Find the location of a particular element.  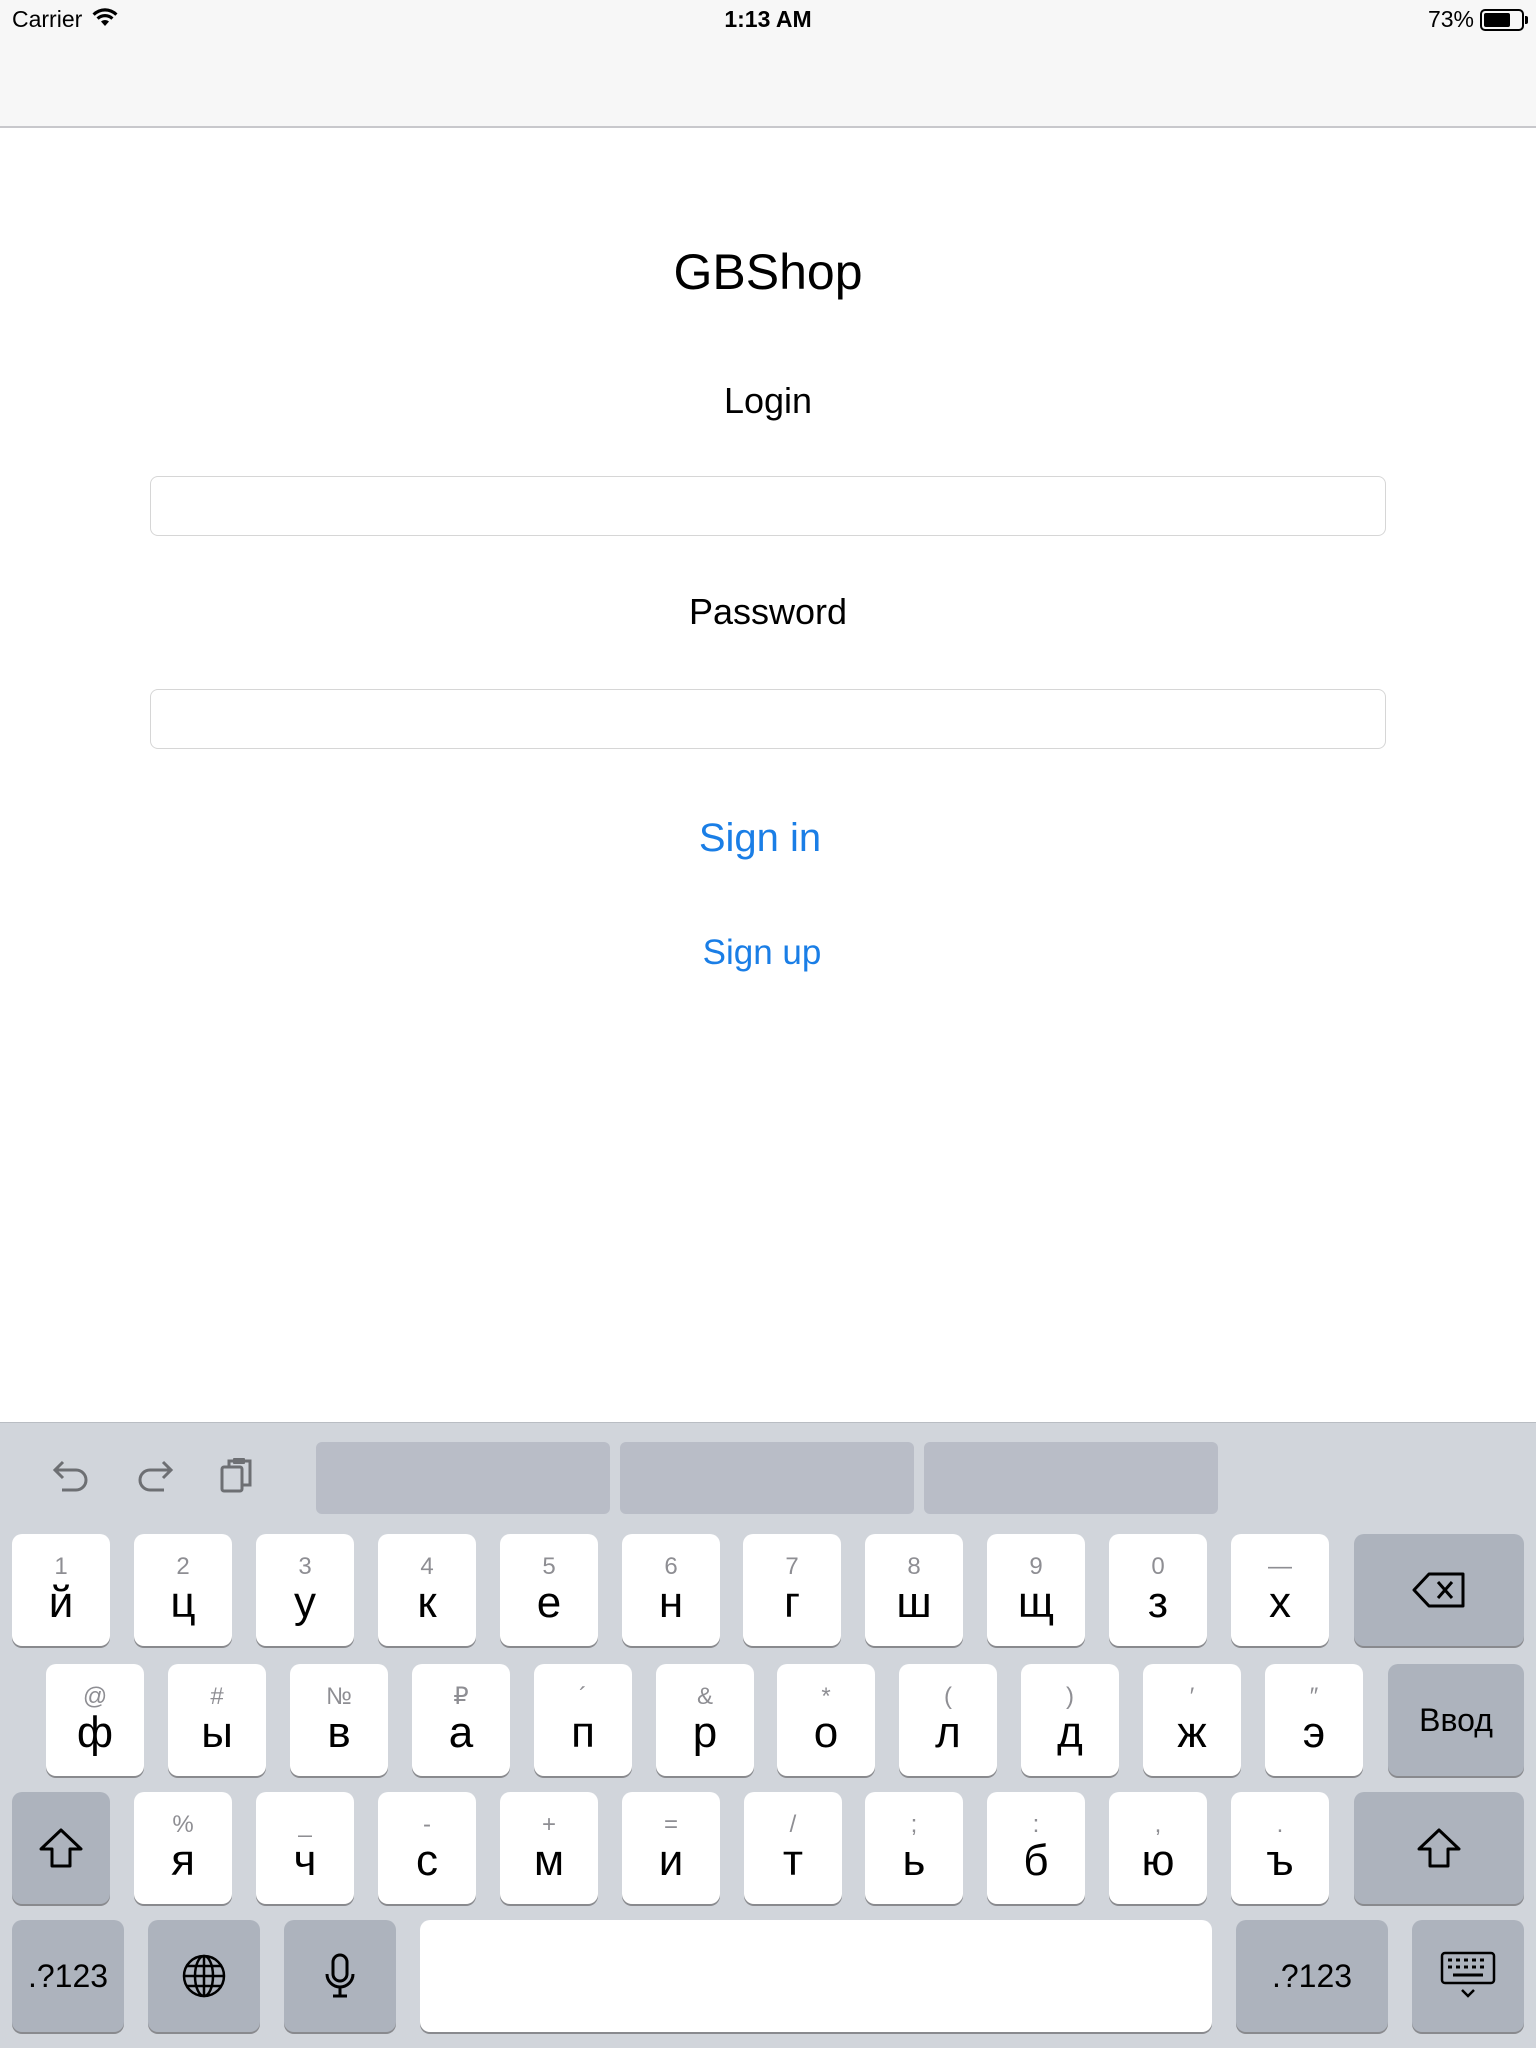

login-field is located at coordinates (768, 506).